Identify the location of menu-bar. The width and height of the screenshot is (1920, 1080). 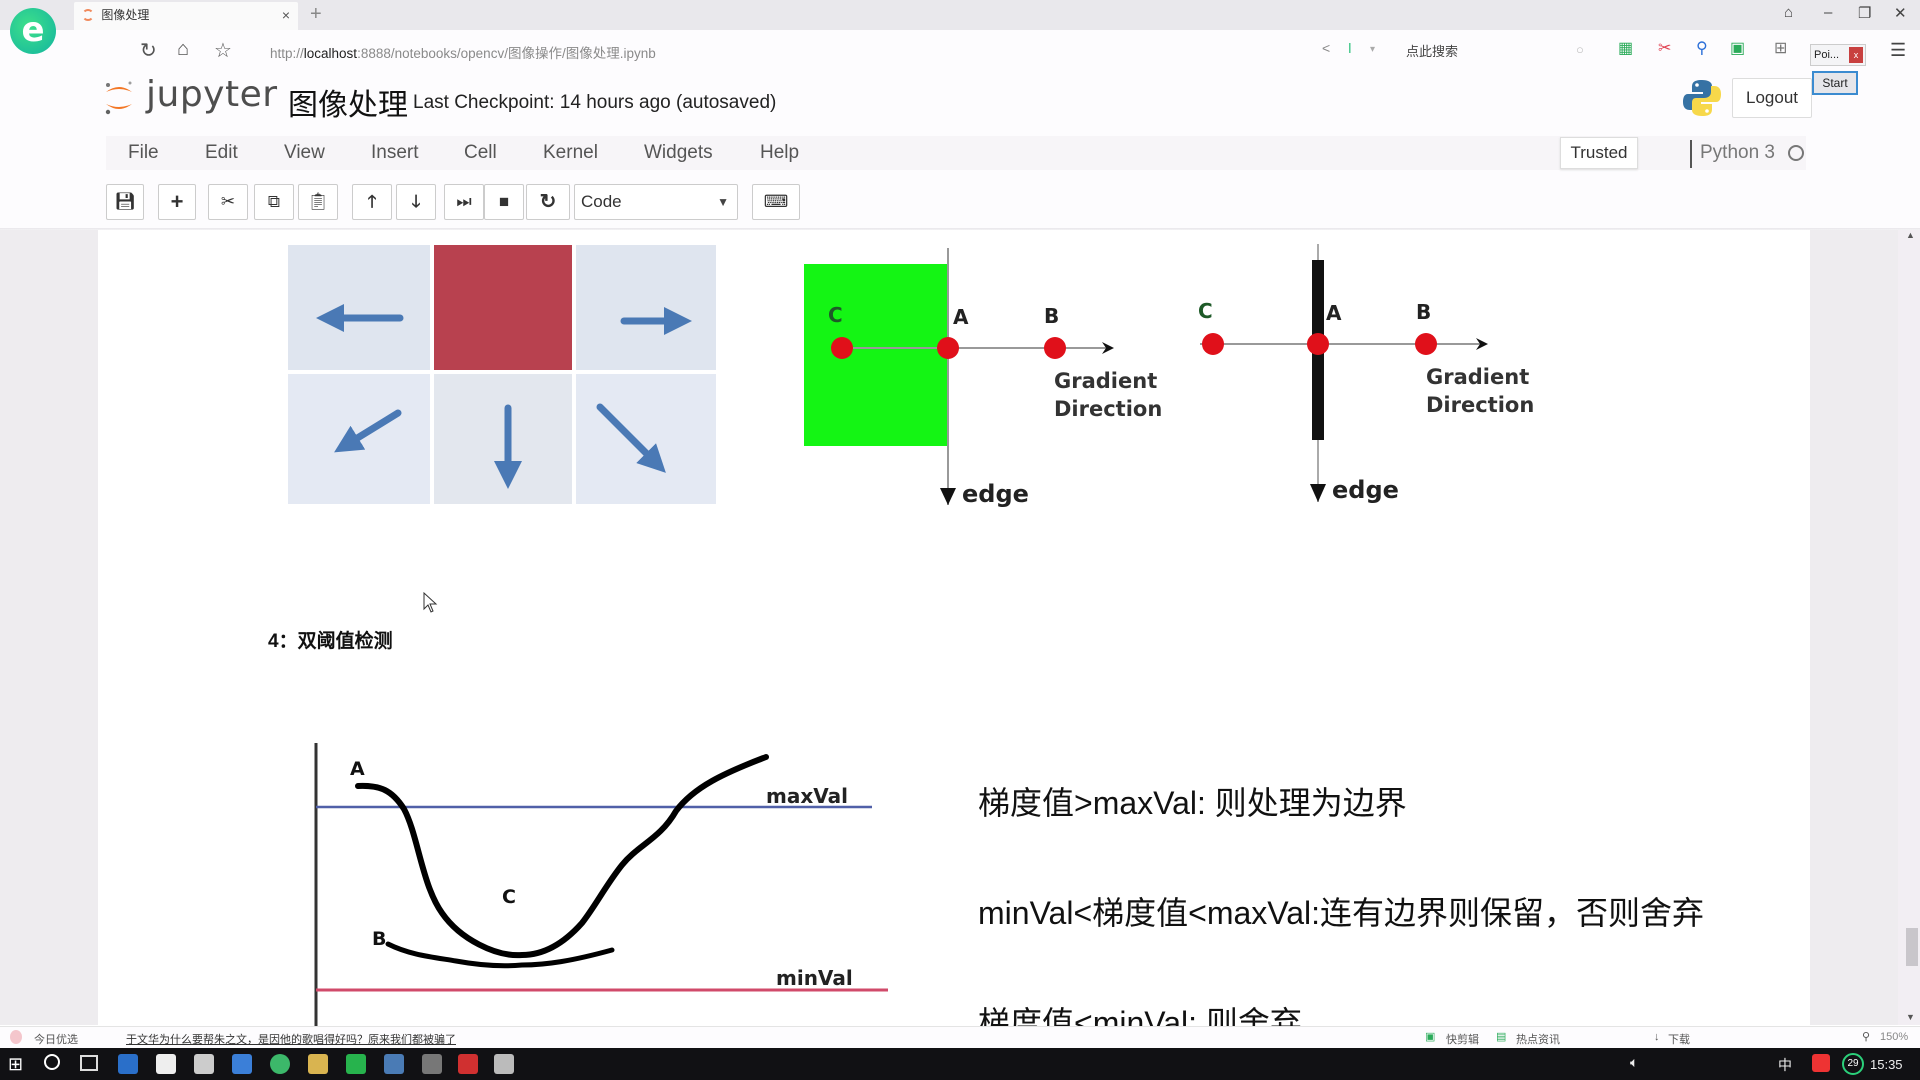
(956, 153).